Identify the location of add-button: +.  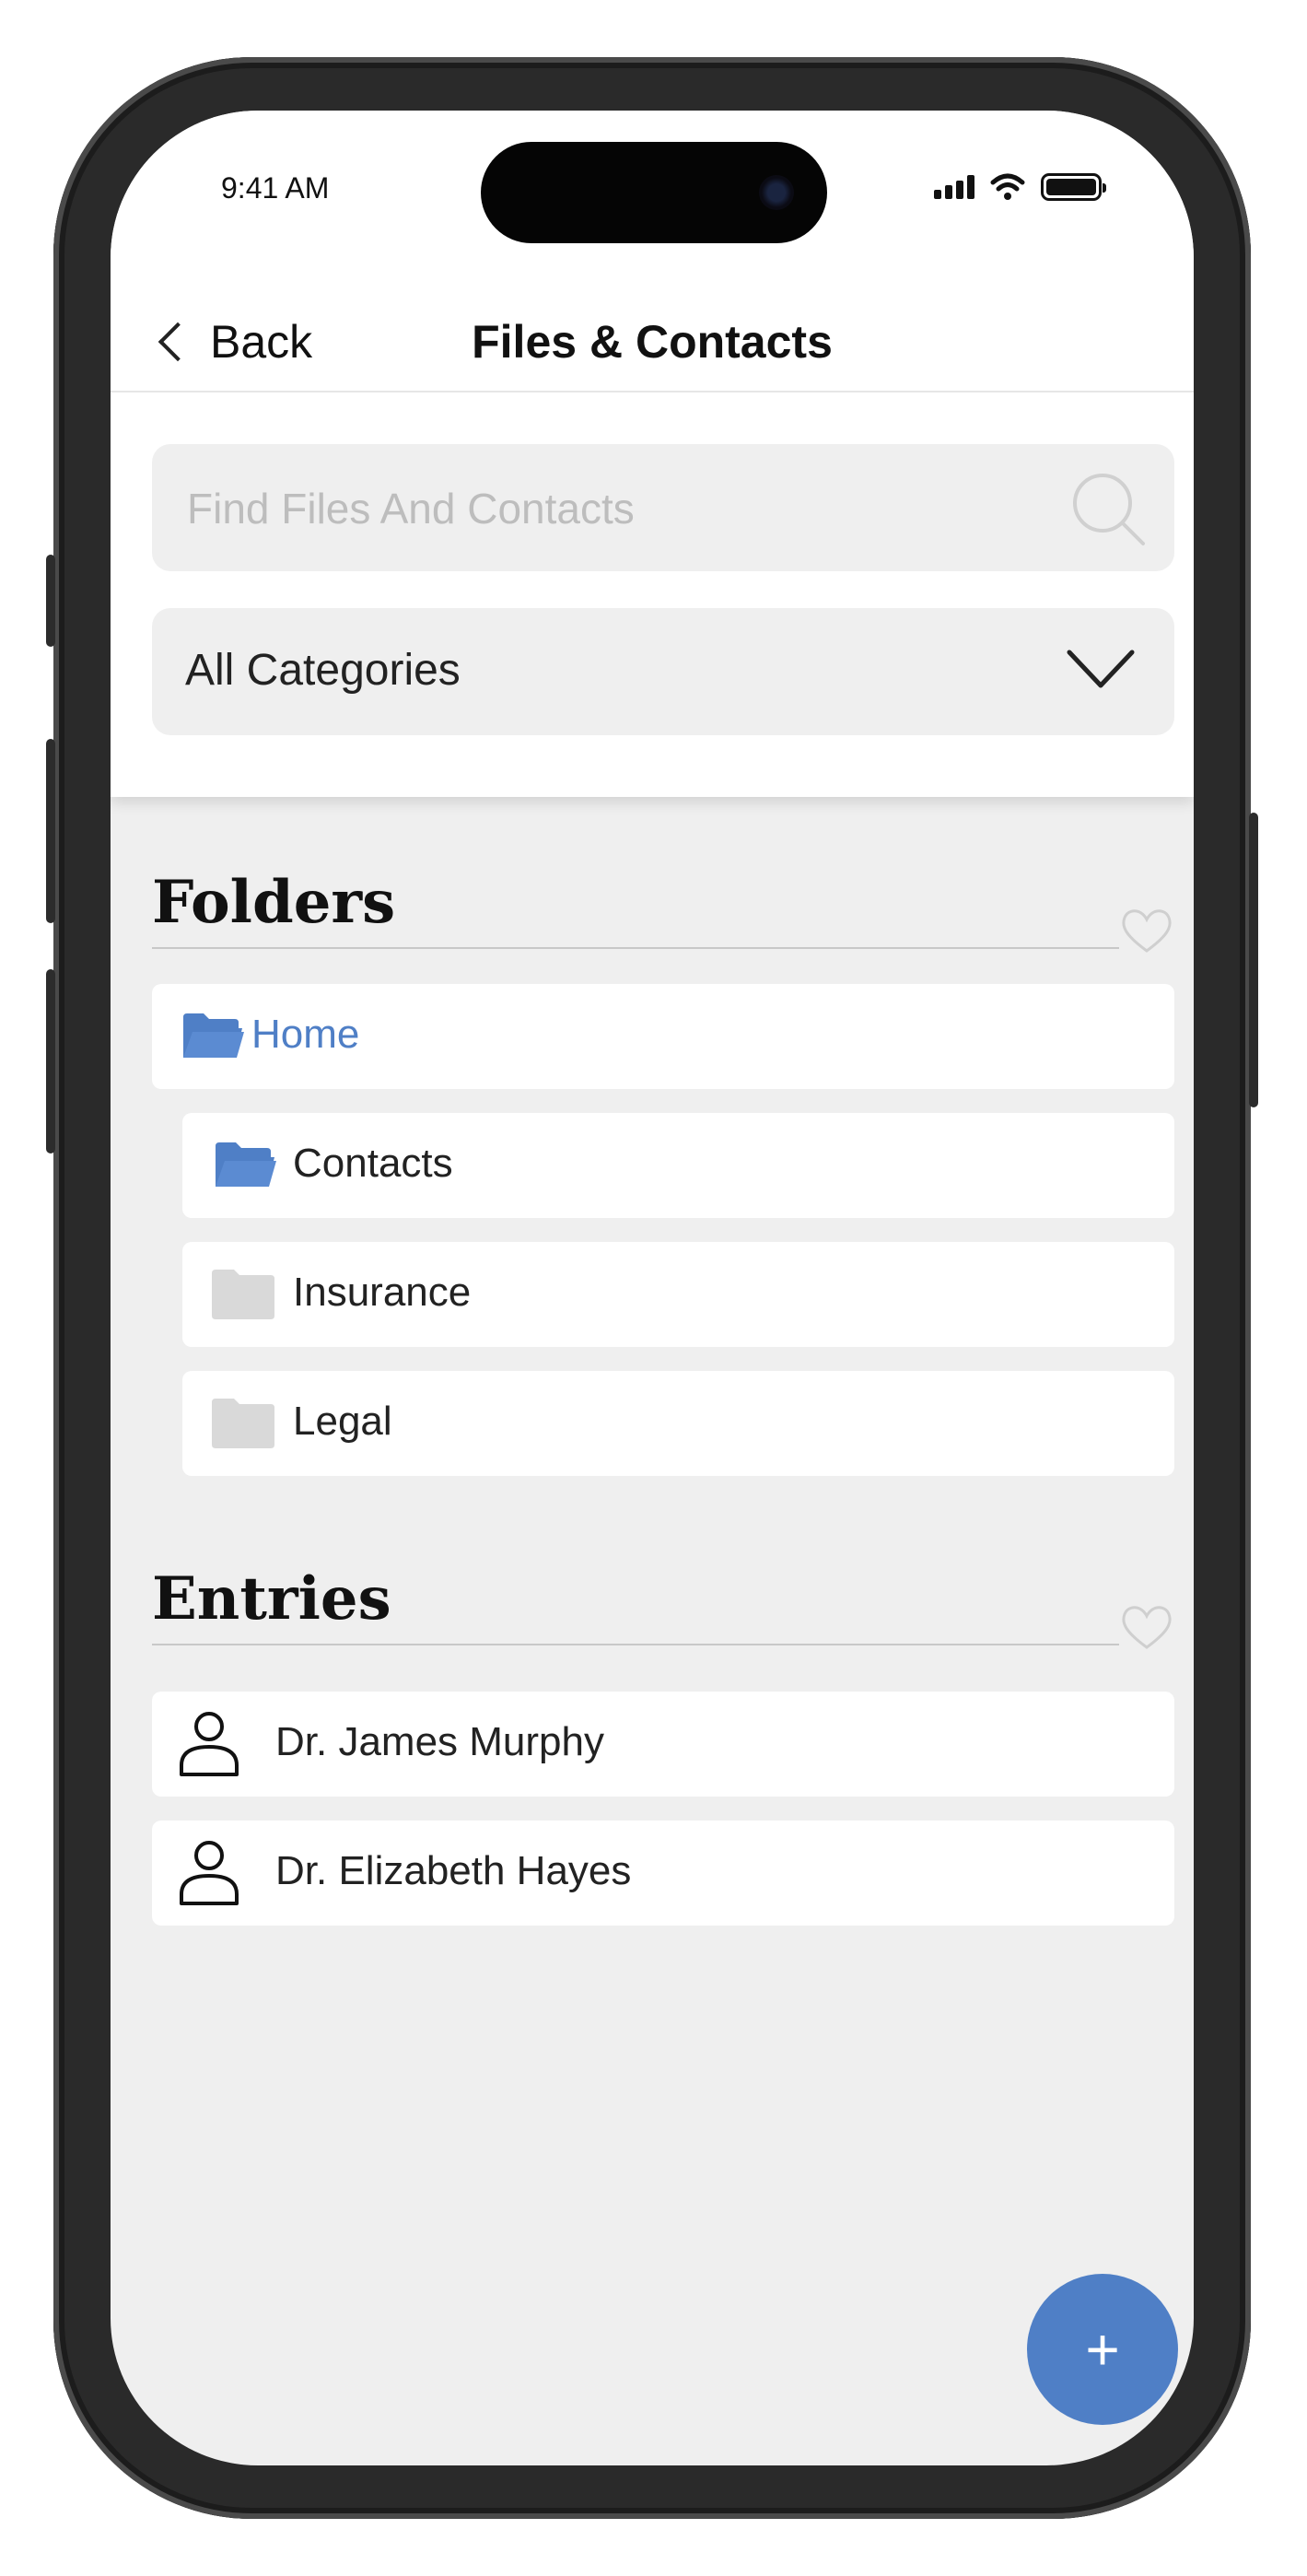
(1102, 2349).